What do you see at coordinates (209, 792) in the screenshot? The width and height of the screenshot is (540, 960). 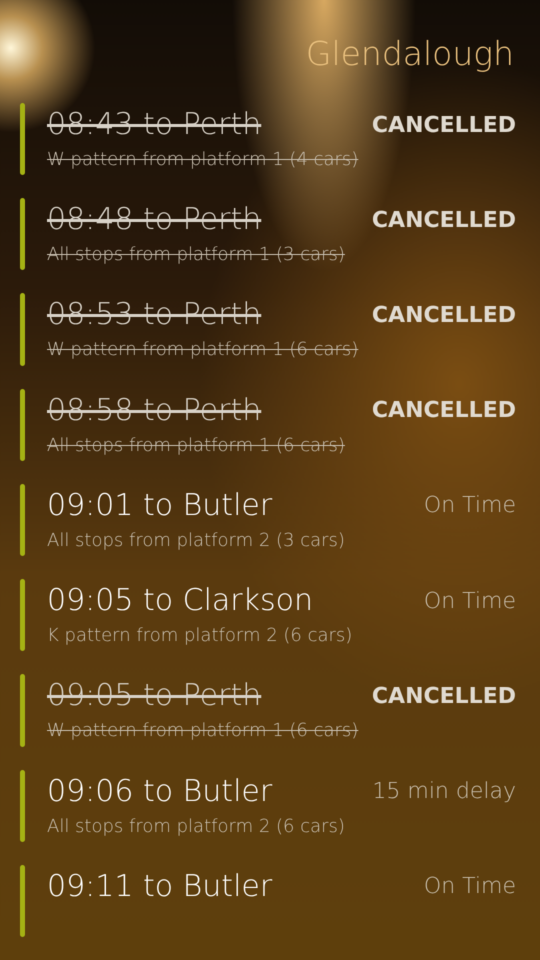 I see `departure-title: 09:06 to Butler` at bounding box center [209, 792].